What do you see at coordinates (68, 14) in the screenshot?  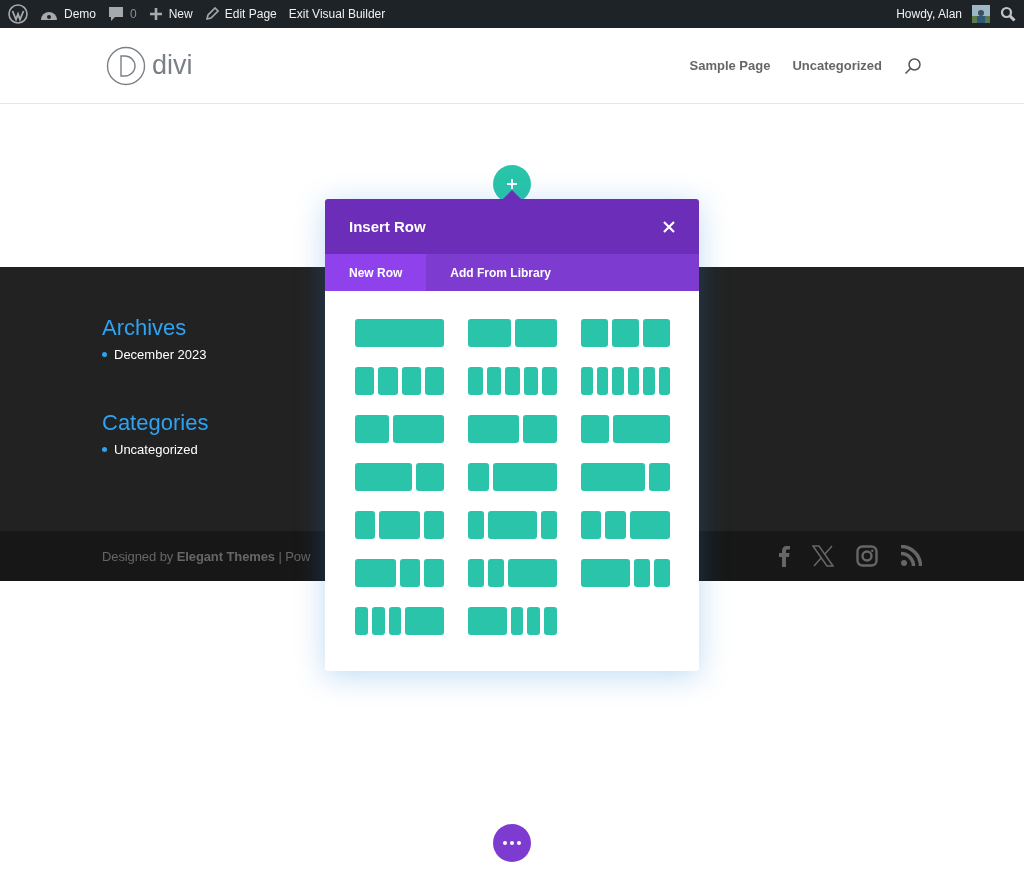 I see `site-link: Demo` at bounding box center [68, 14].